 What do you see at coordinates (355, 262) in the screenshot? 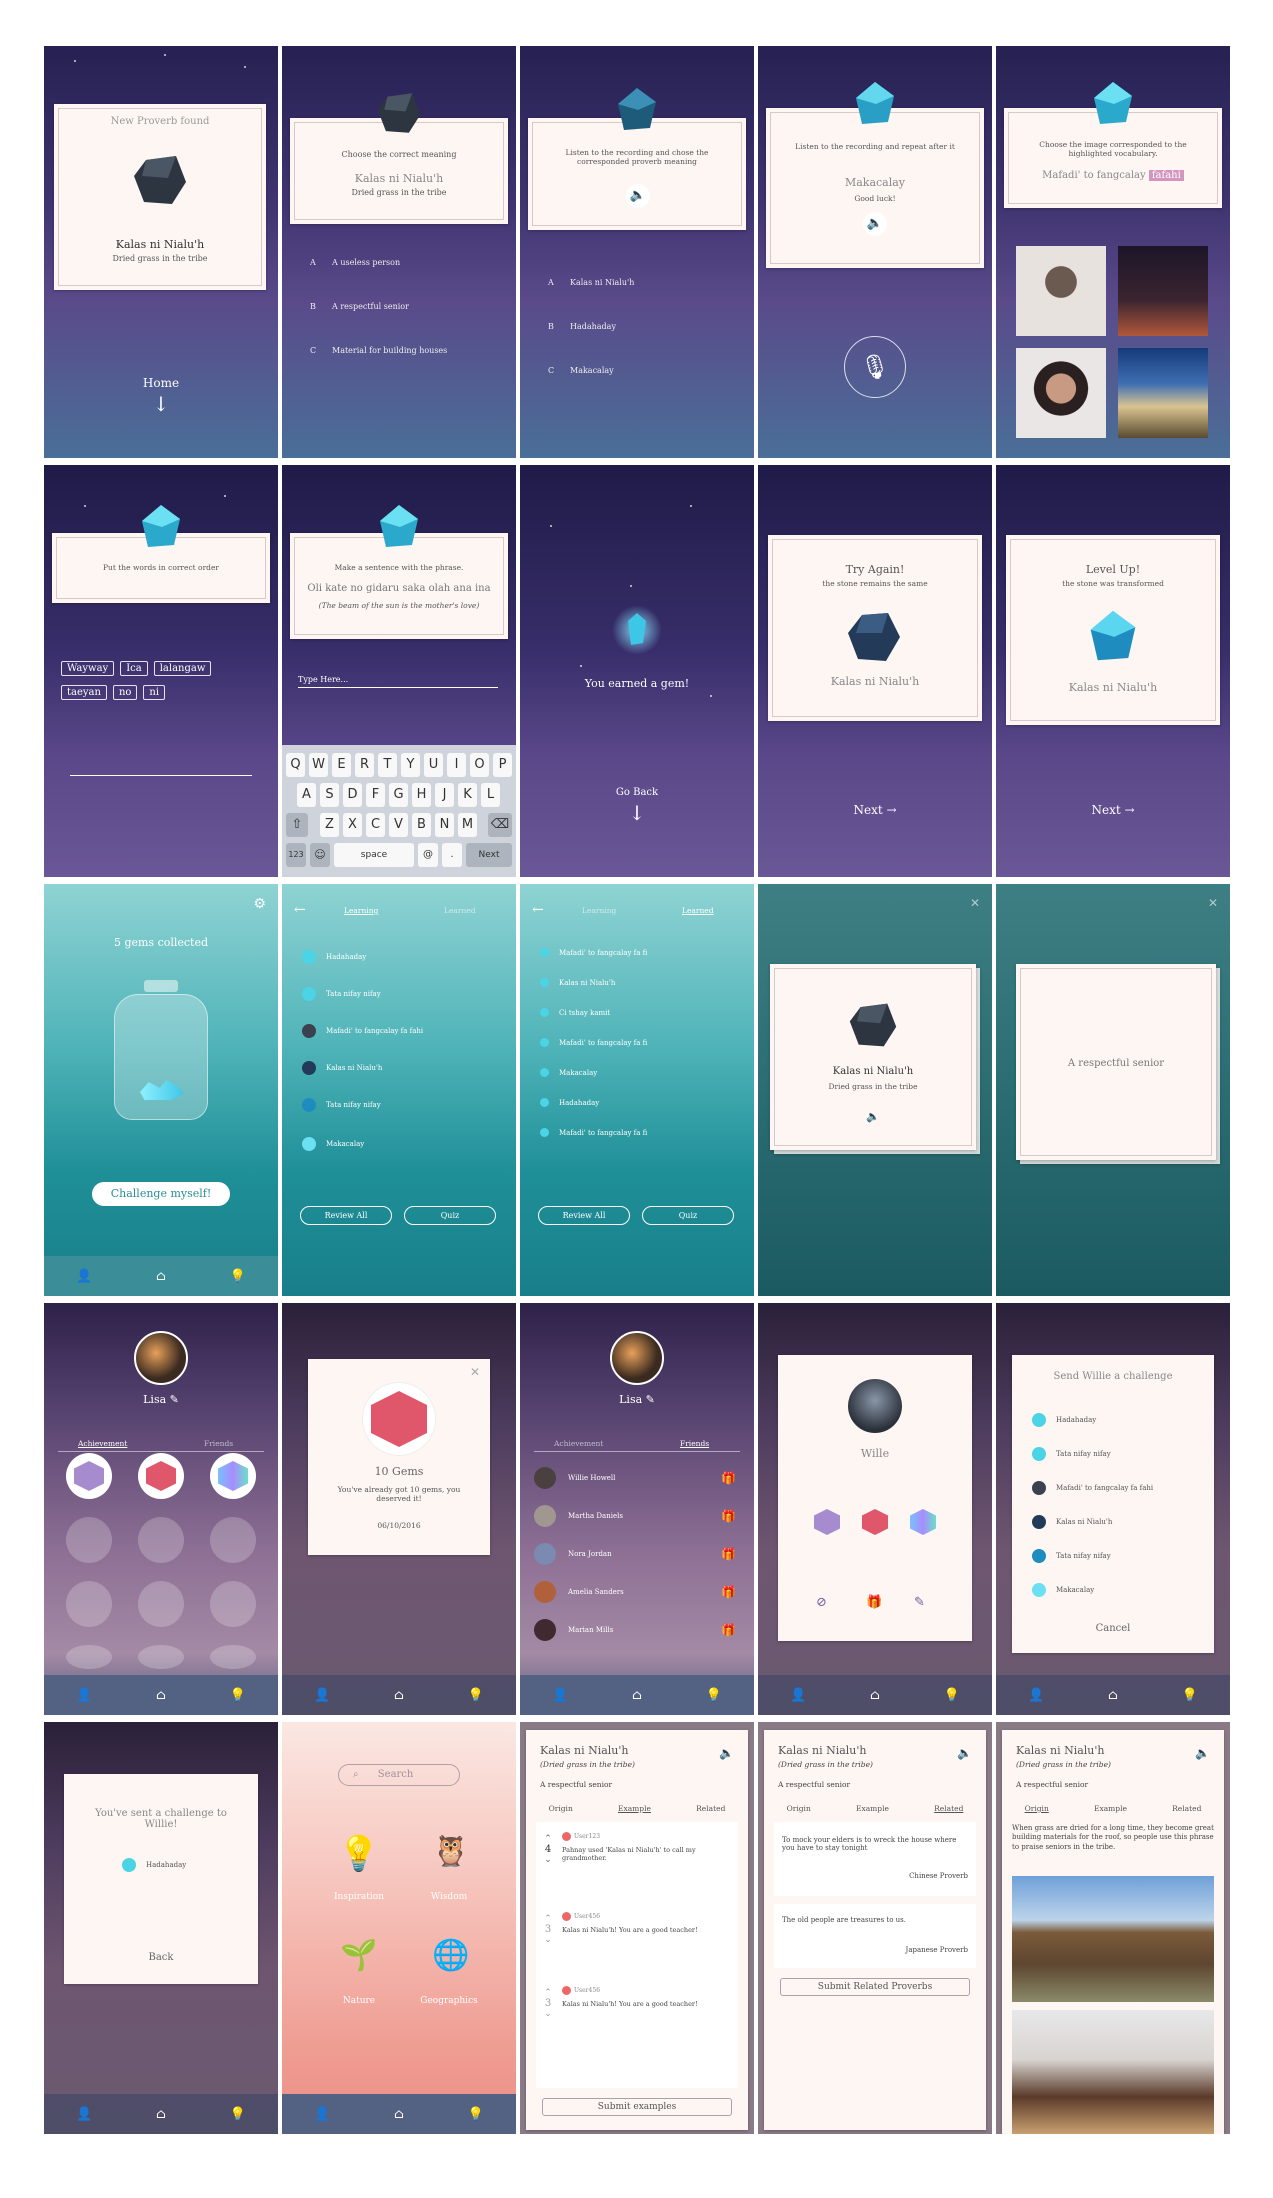
I see `option-a: AA useless person` at bounding box center [355, 262].